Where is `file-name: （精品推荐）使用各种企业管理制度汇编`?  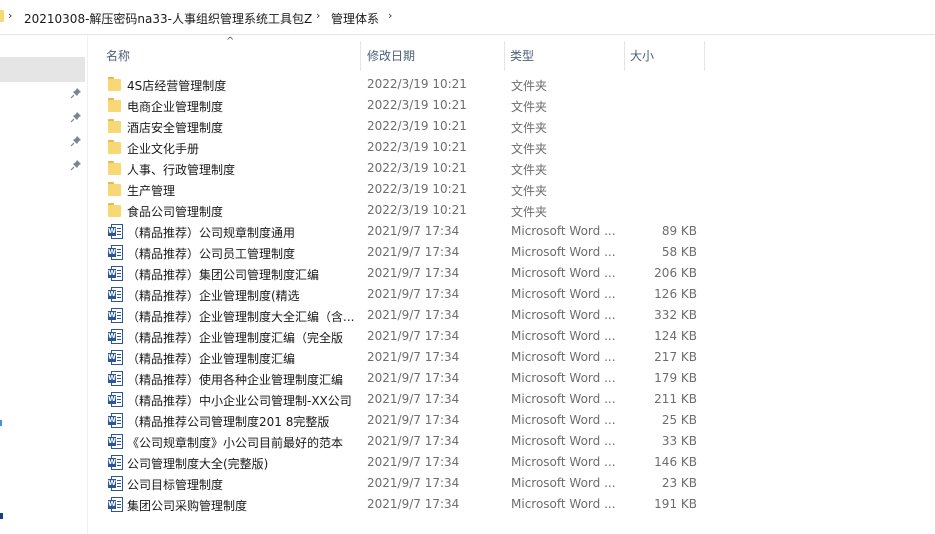
file-name: （精品推荐）使用各种企业管理制度汇编 is located at coordinates (235, 380).